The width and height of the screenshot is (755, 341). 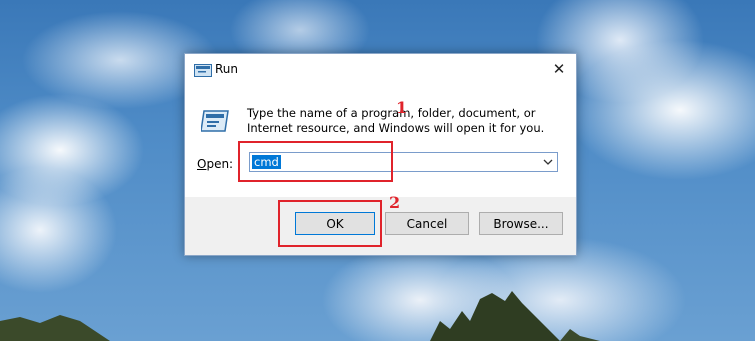 I want to click on close-icon: ✕, so click(x=559, y=69).